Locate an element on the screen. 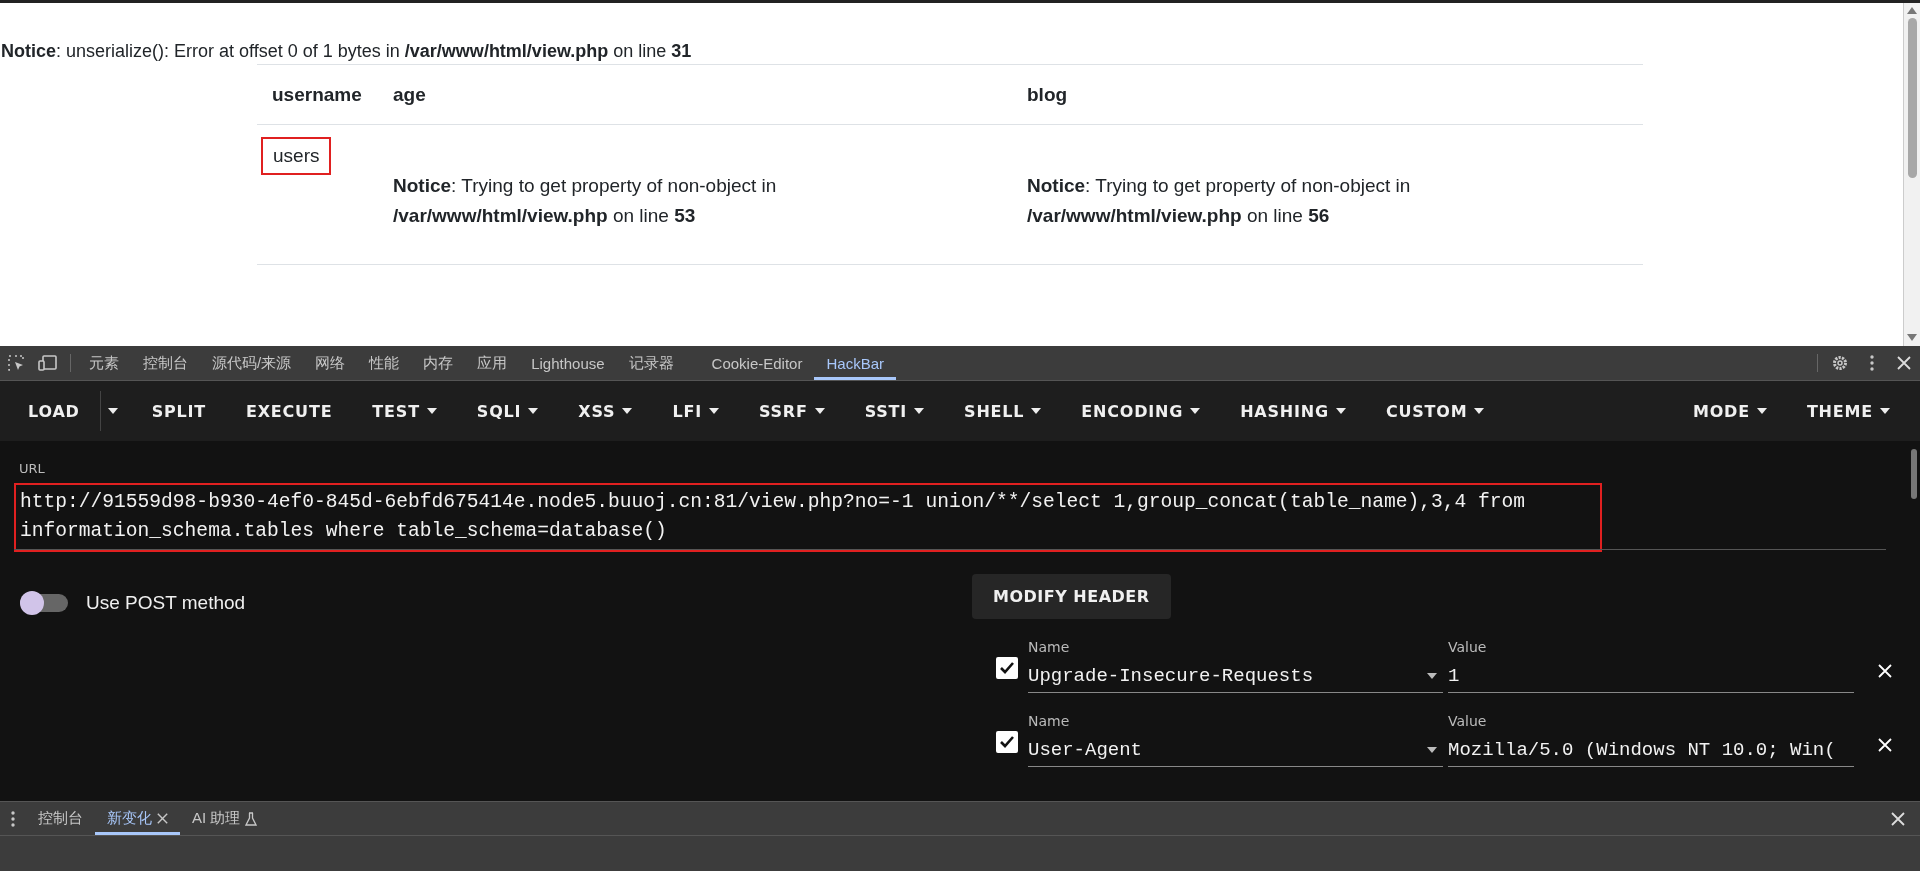  devtools-tab: 网络 is located at coordinates (330, 363).